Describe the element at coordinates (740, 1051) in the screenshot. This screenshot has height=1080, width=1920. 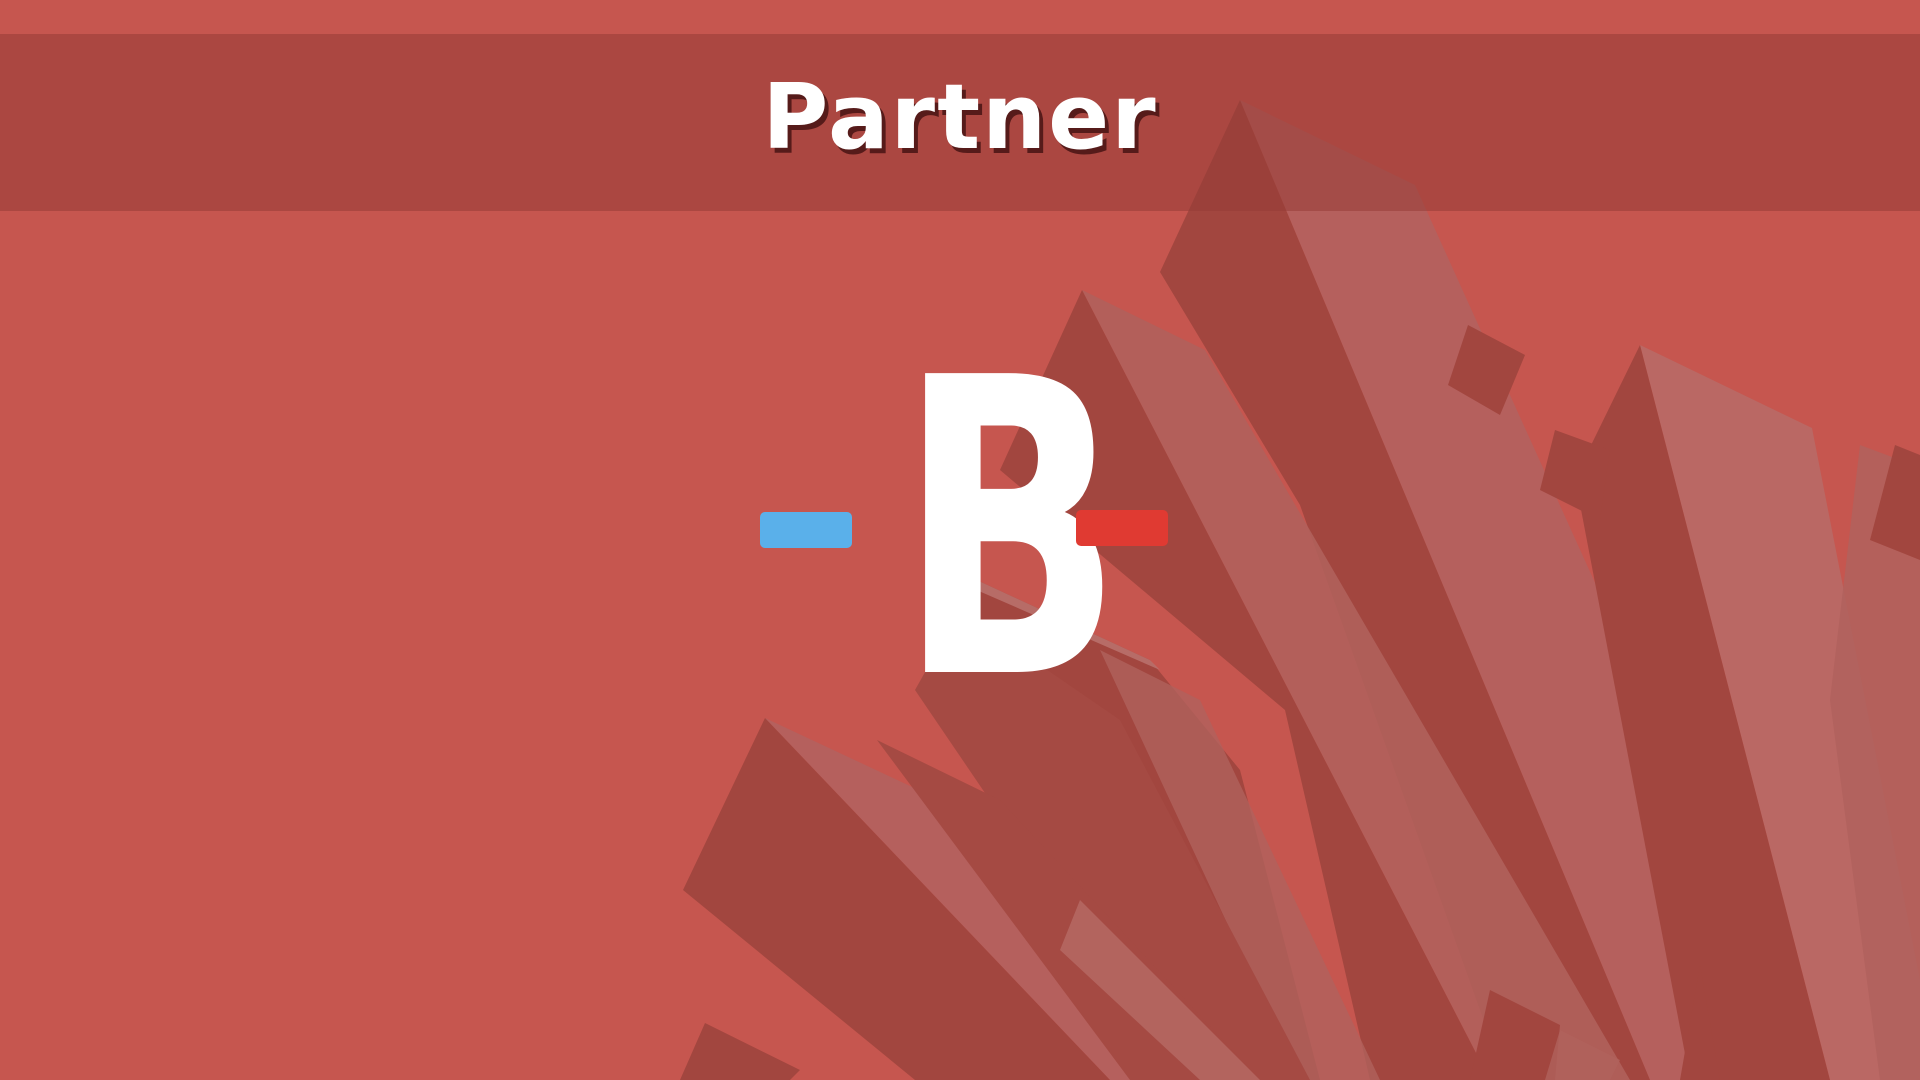
I see `shard` at that location.